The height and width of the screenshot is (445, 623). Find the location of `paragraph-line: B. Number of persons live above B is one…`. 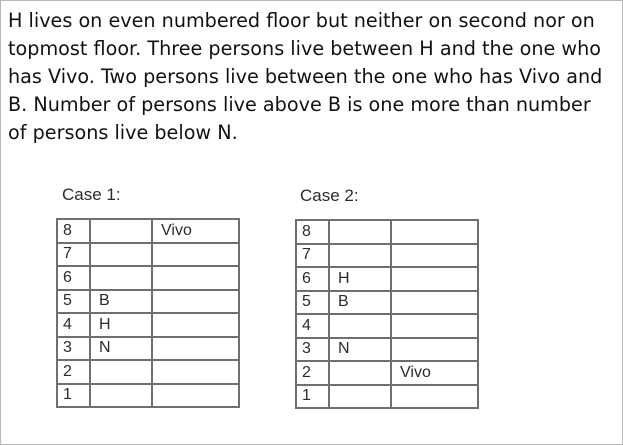

paragraph-line: B. Number of persons live above B is one… is located at coordinates (299, 104).